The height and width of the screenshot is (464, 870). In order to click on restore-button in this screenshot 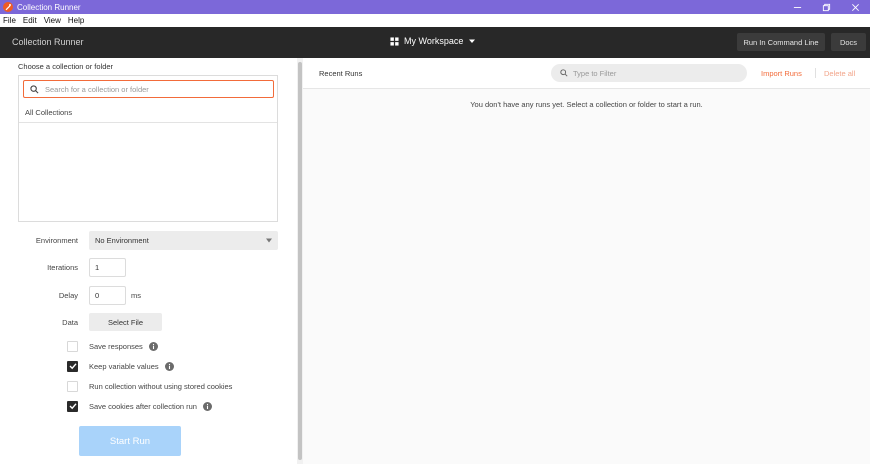, I will do `click(826, 7)`.